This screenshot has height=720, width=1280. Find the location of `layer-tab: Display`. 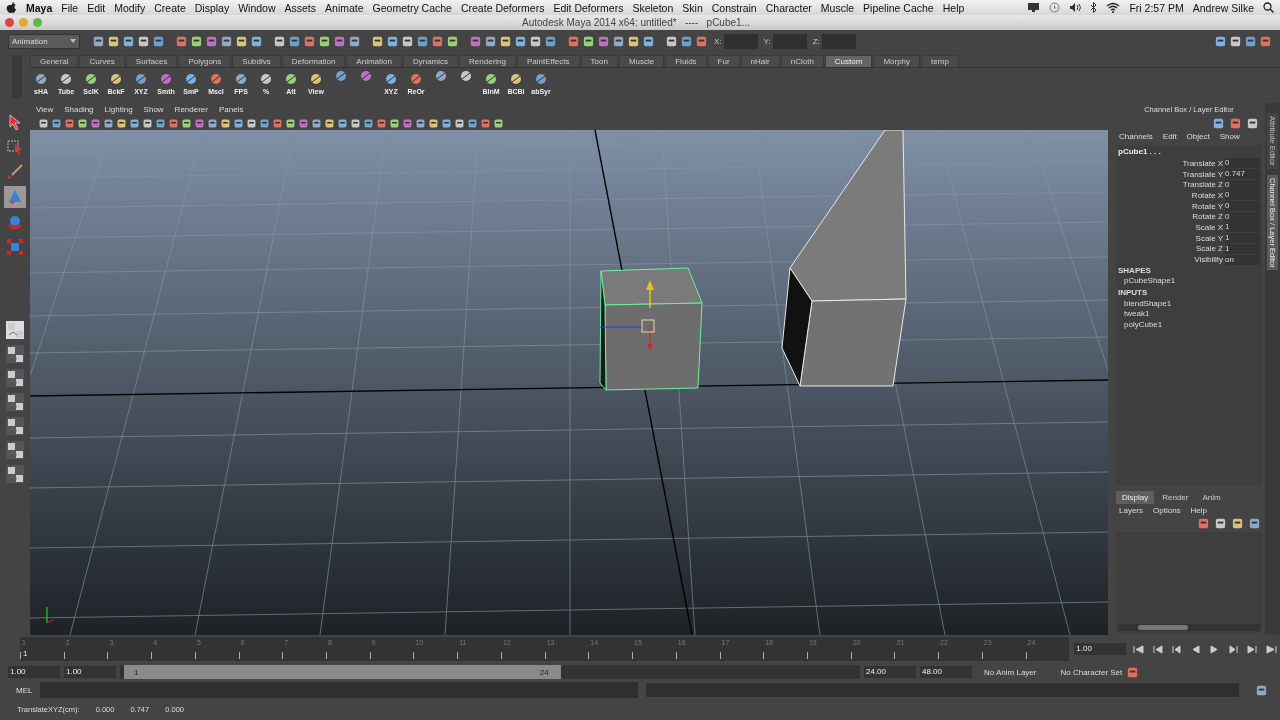

layer-tab: Display is located at coordinates (1135, 497).